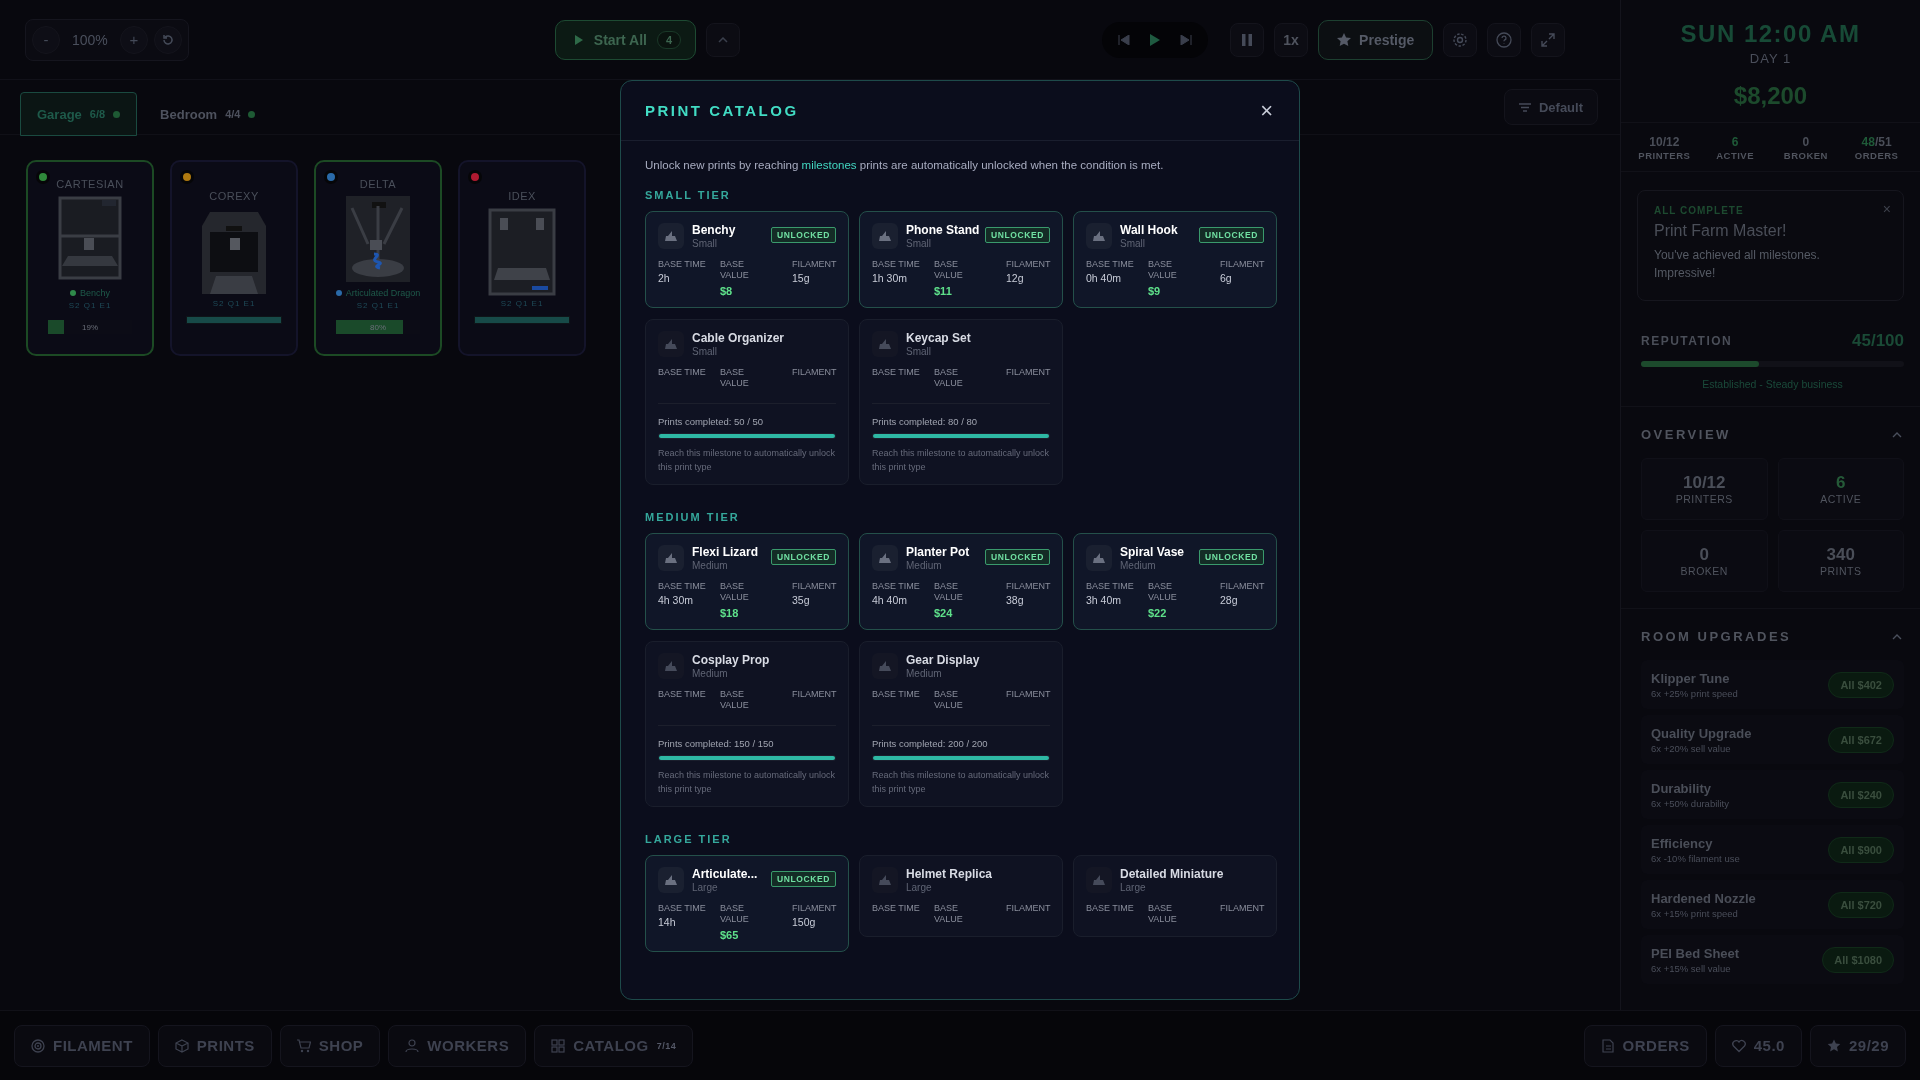 The image size is (1920, 1080). Describe the element at coordinates (1229, 600) in the screenshot. I see `stat-value: 28g` at that location.